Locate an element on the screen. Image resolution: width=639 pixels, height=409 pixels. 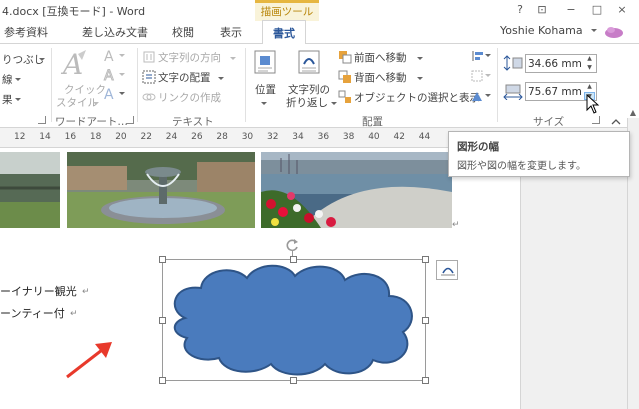
minimize-button: − is located at coordinates (571, 10).